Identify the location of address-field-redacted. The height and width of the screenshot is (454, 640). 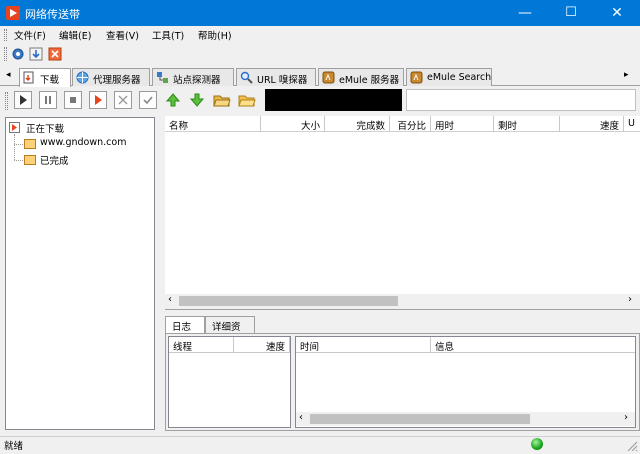
(333, 100).